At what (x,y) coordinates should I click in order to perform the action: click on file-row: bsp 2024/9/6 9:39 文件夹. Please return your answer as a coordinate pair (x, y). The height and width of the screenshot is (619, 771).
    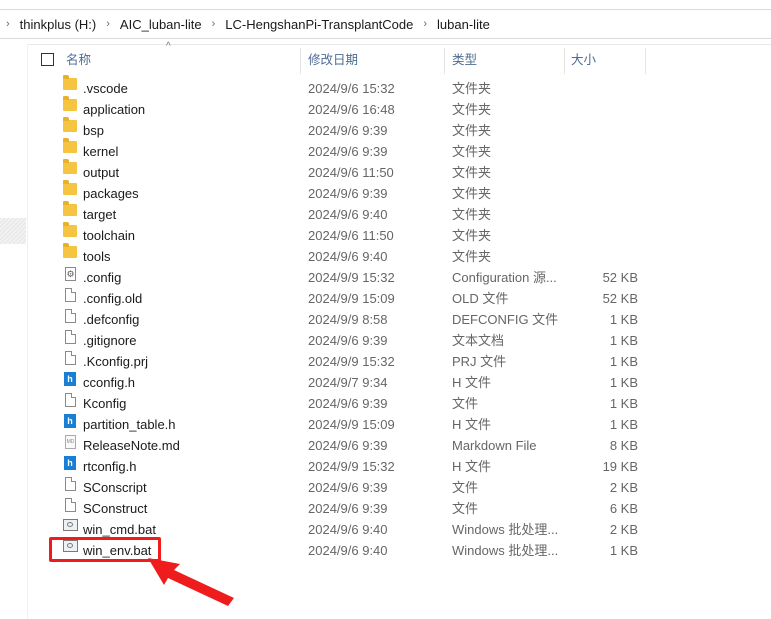
    Looking at the image, I should click on (399, 129).